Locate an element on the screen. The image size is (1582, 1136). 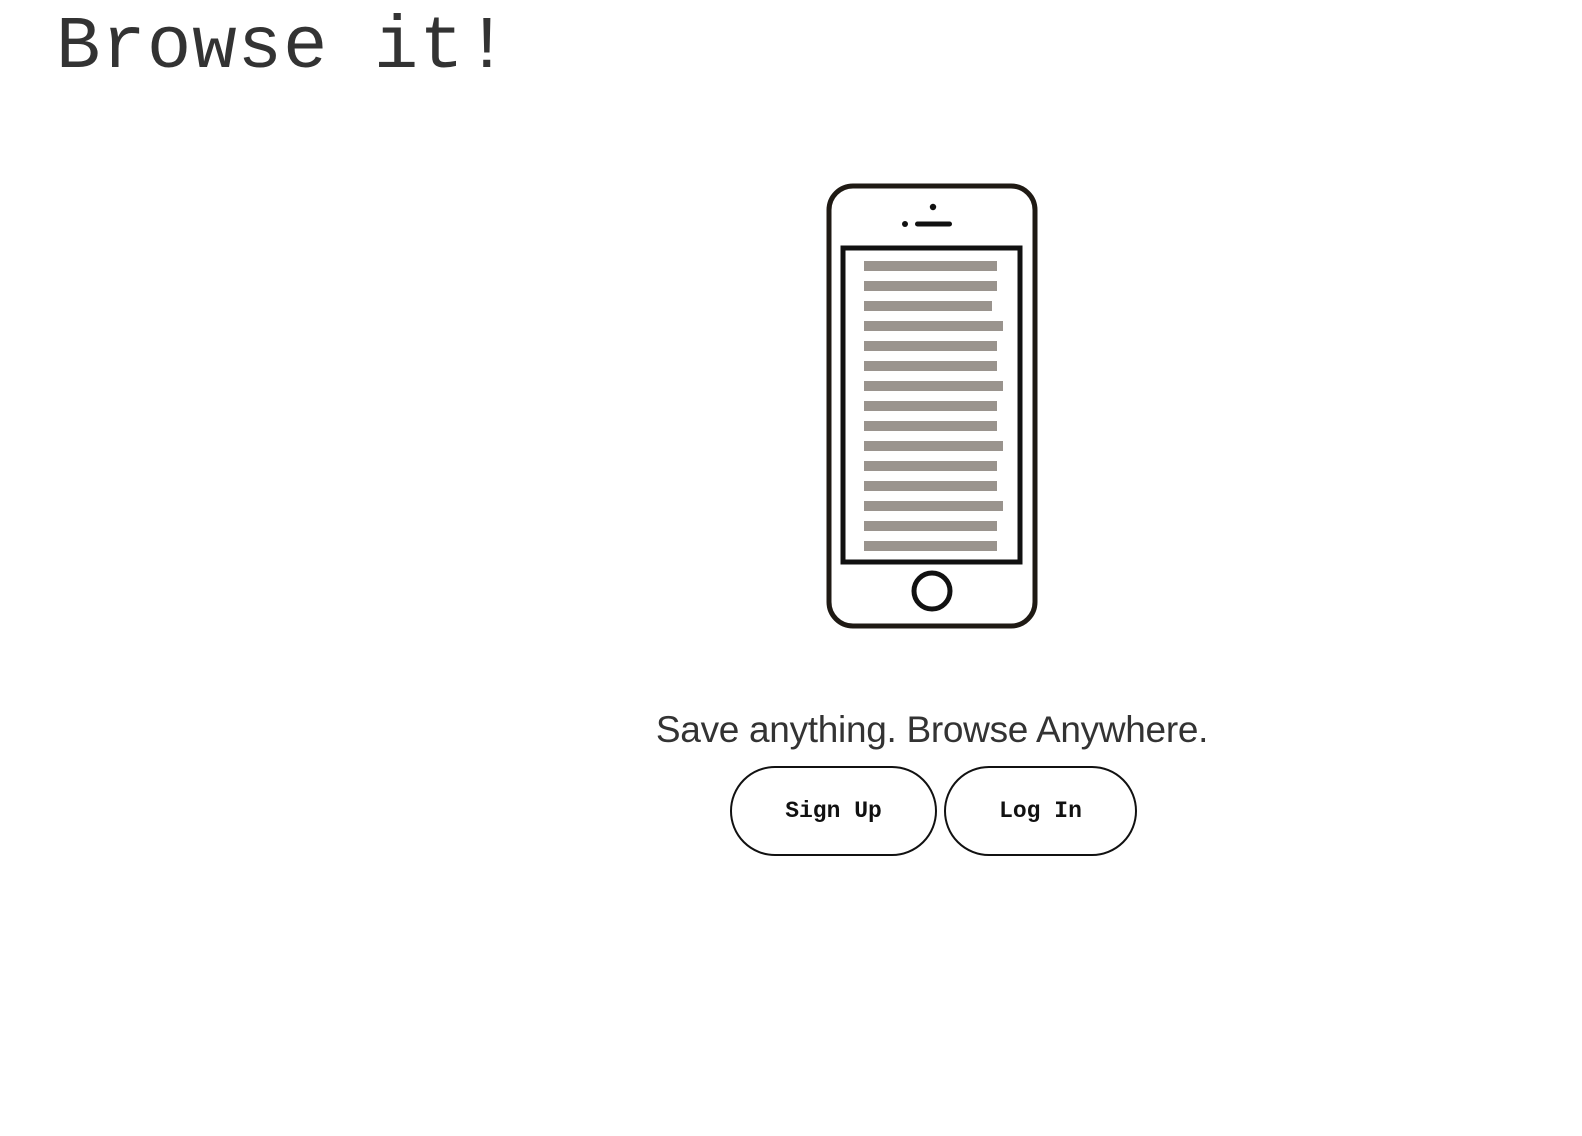
log-in-button: Log In is located at coordinates (1040, 811).